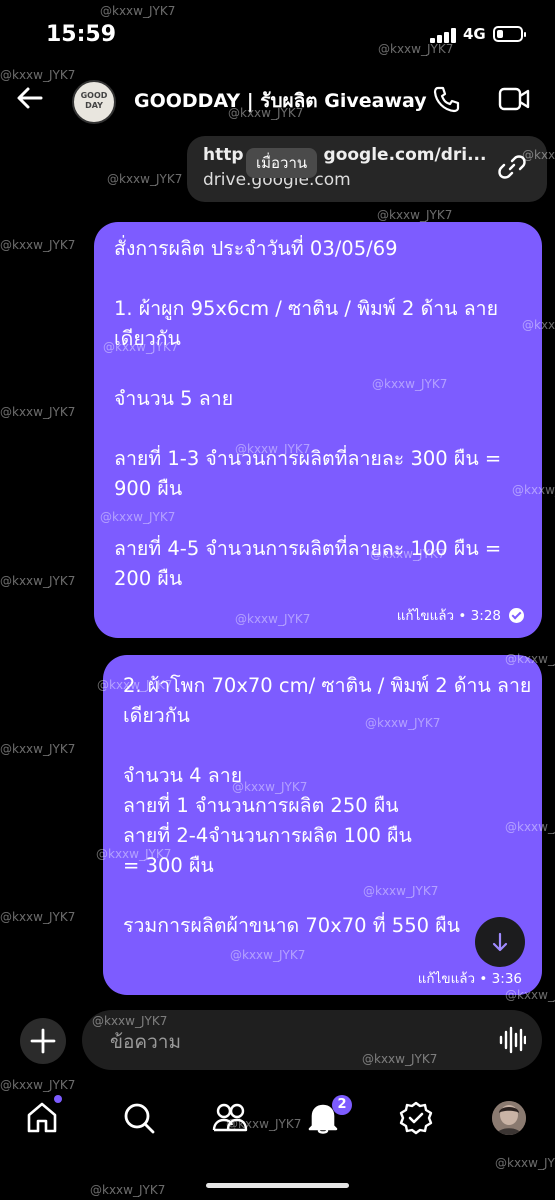  I want to click on avatar-logo: GOOD DAY, so click(94, 100).